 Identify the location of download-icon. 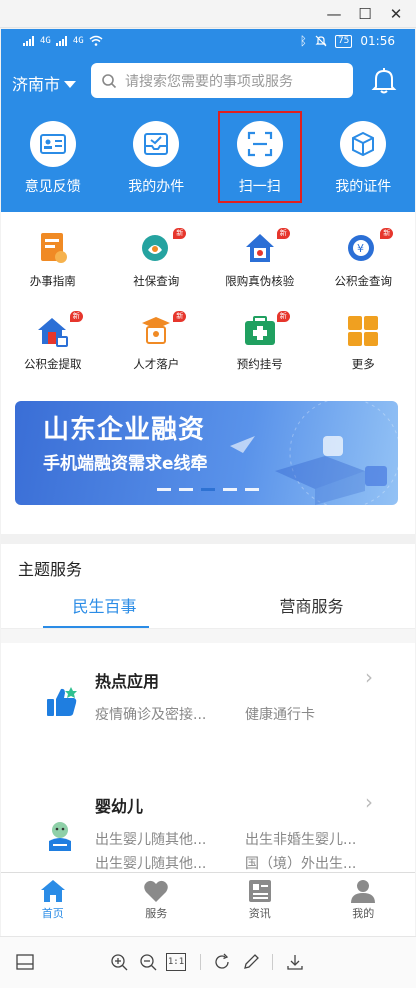
(295, 962).